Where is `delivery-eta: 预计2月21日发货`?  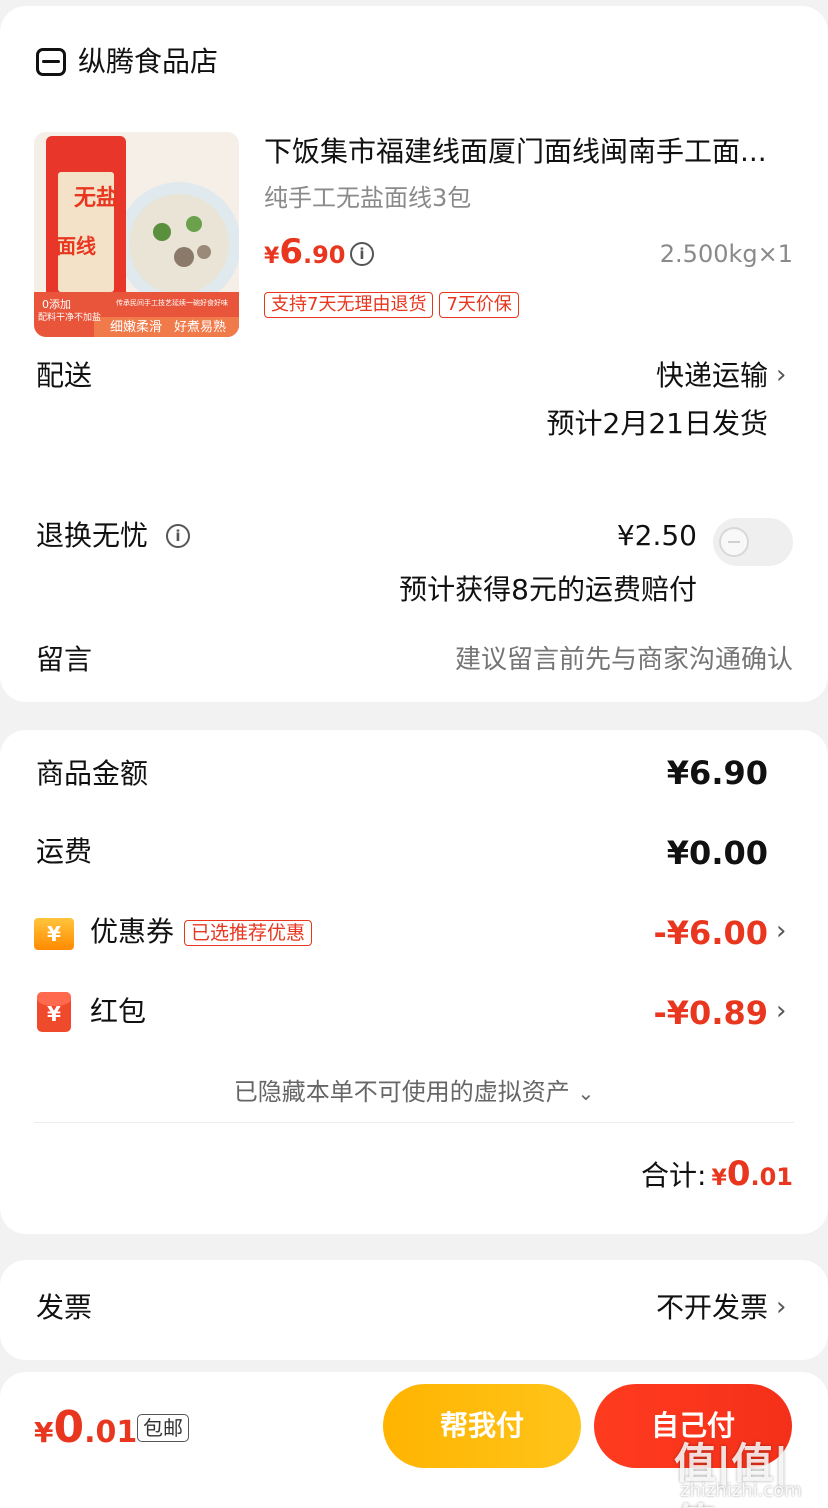
delivery-eta: 预计2月21日发货 is located at coordinates (657, 423).